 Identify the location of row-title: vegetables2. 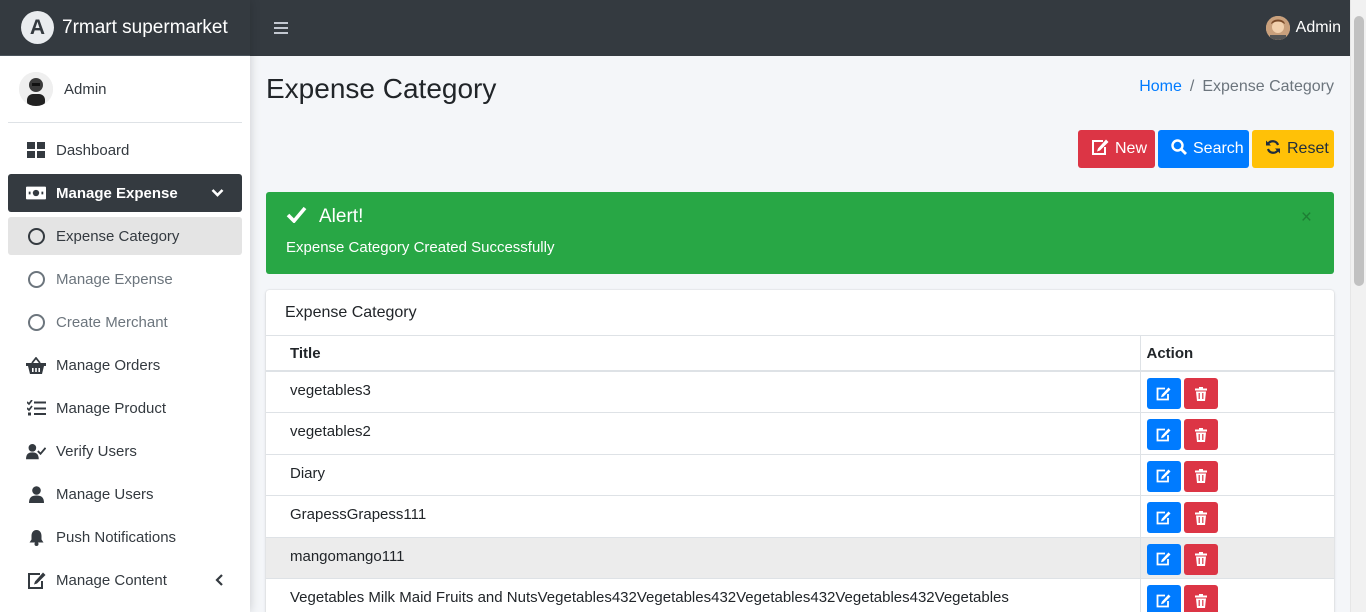
(703, 433).